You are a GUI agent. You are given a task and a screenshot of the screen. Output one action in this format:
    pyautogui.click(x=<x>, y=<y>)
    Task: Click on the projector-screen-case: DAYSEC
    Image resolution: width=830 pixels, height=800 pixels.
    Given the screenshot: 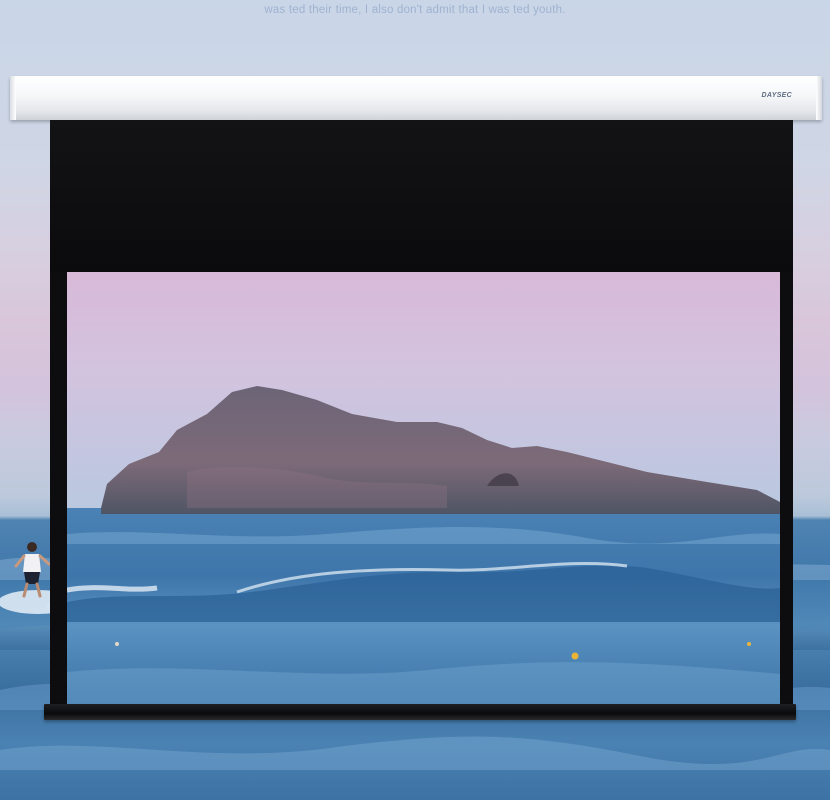 What is the action you would take?
    pyautogui.click(x=416, y=98)
    